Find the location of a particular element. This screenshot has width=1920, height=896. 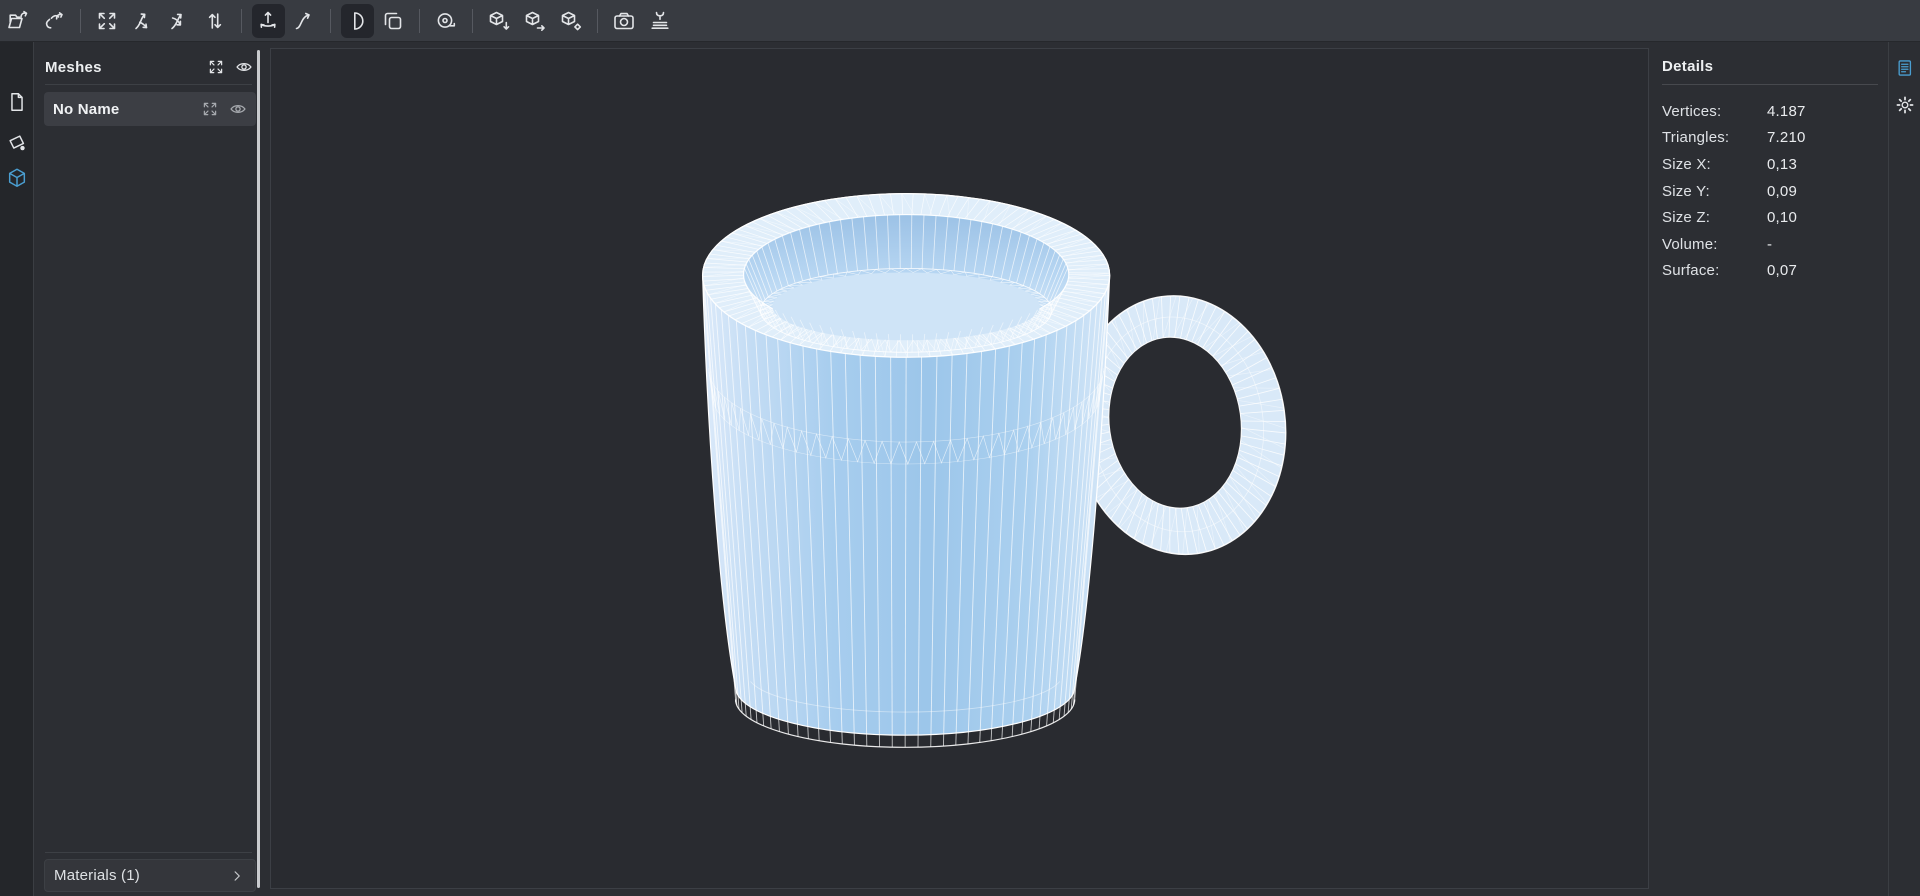

printer-3d-icon is located at coordinates (660, 20).